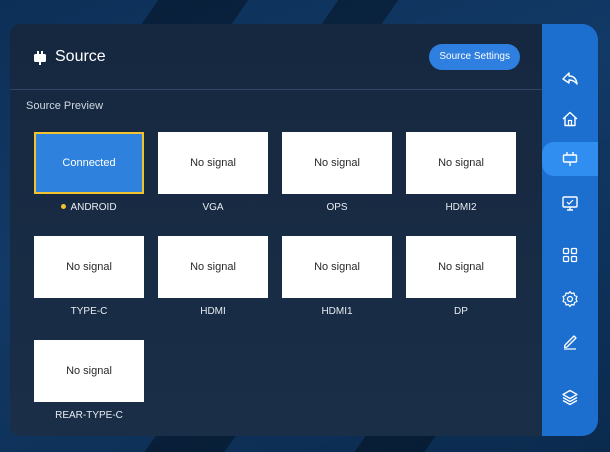 This screenshot has height=452, width=610. What do you see at coordinates (461, 311) in the screenshot?
I see `source-name-dp: DP` at bounding box center [461, 311].